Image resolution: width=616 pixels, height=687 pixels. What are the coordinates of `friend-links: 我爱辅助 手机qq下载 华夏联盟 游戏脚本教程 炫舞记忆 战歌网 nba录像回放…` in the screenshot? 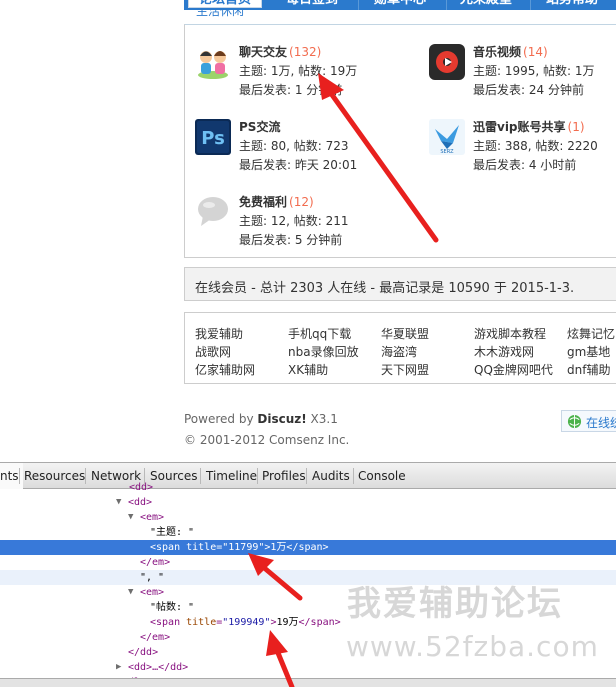 It's located at (400, 348).